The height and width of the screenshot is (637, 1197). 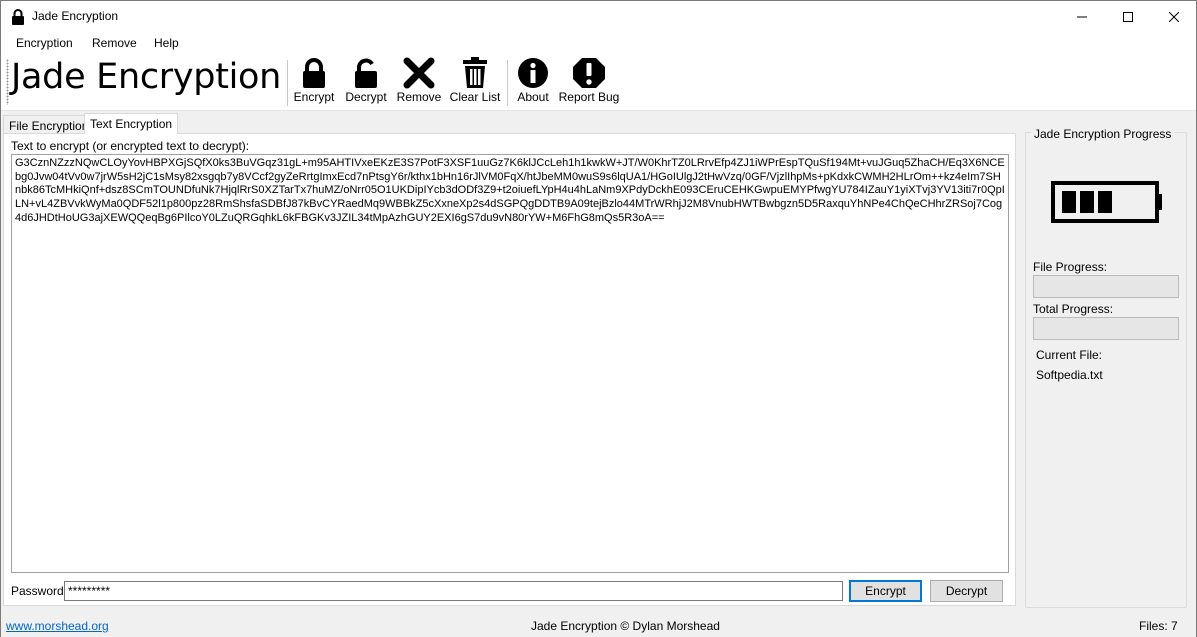 I want to click on password-label: Password:, so click(x=39, y=591).